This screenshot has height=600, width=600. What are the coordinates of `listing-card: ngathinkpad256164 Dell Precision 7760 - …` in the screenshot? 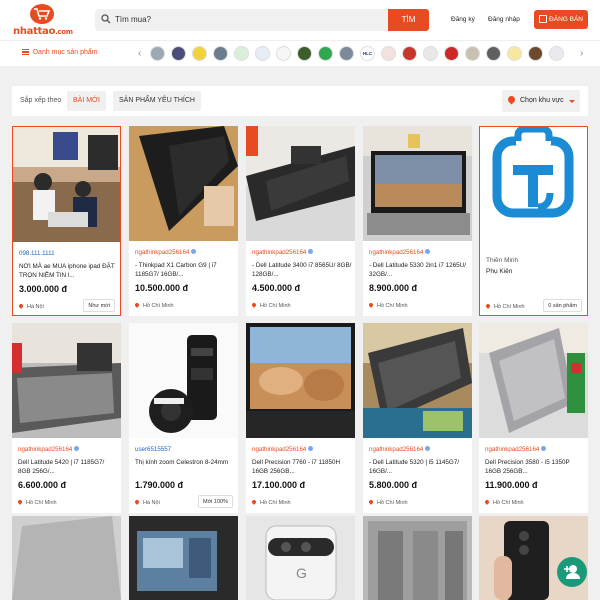 It's located at (300, 418).